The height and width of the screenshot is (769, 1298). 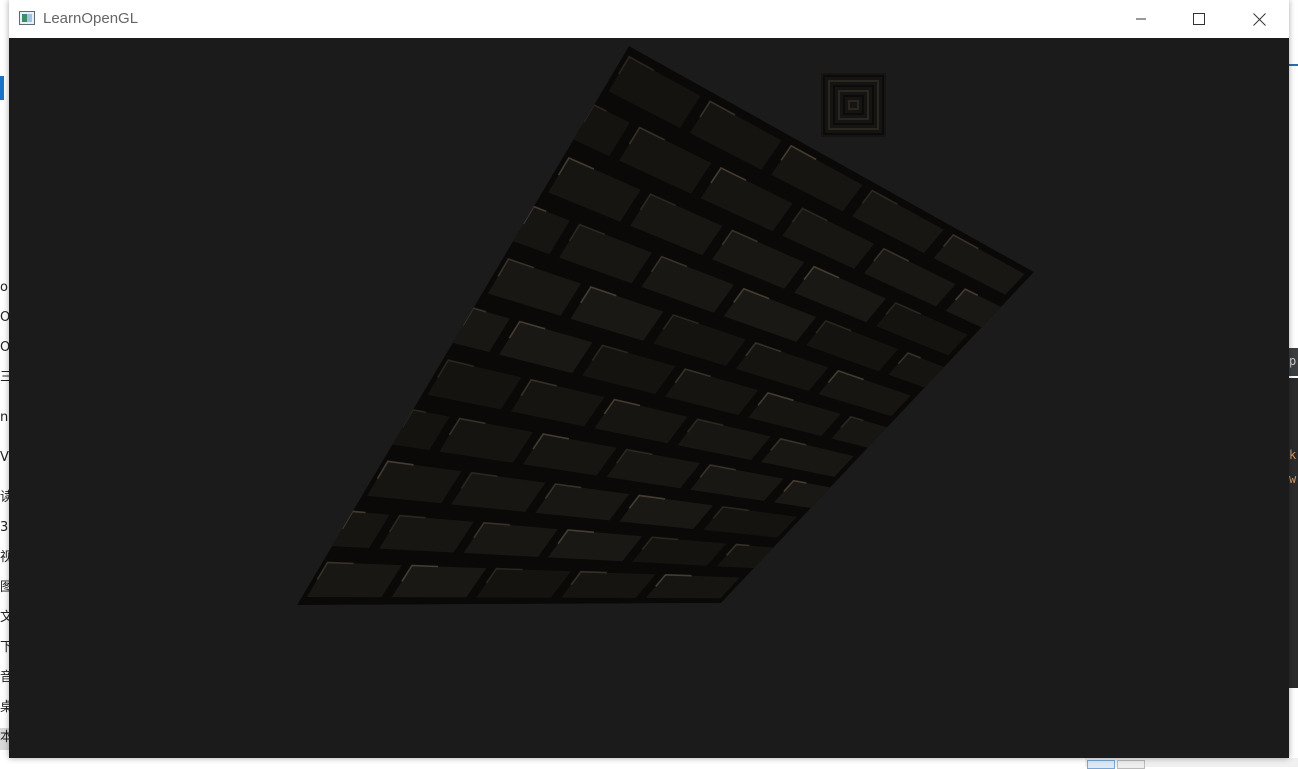 I want to click on close-button, so click(x=1259, y=19).